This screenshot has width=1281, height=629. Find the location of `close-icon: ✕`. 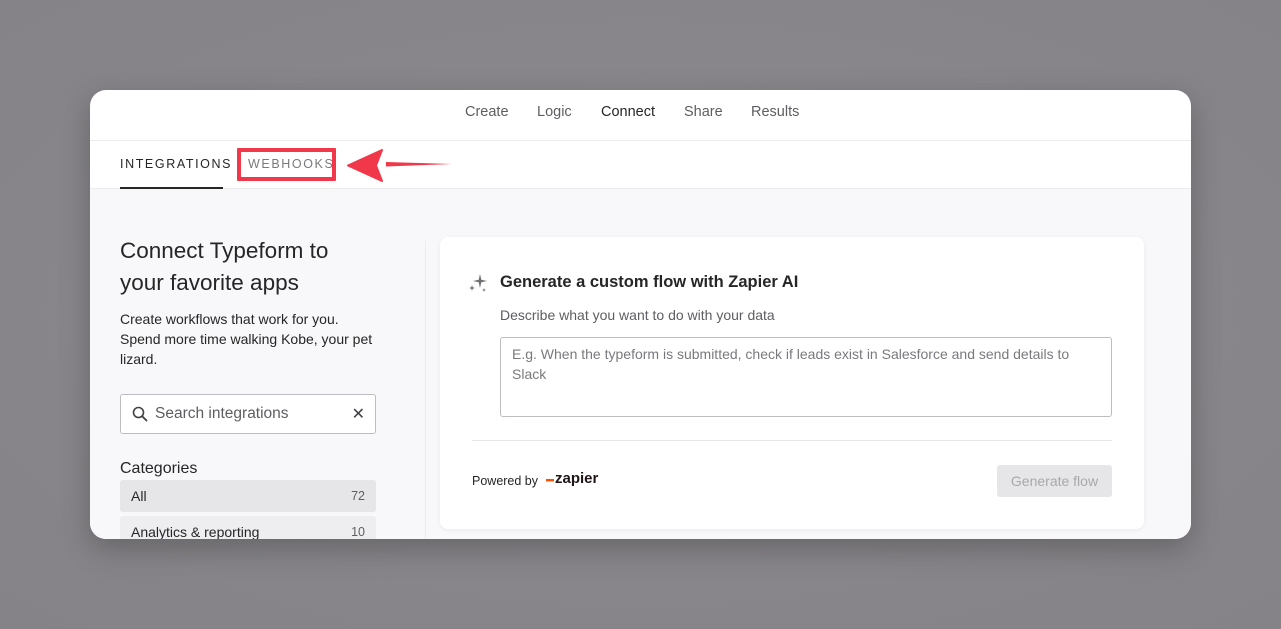

close-icon: ✕ is located at coordinates (358, 414).